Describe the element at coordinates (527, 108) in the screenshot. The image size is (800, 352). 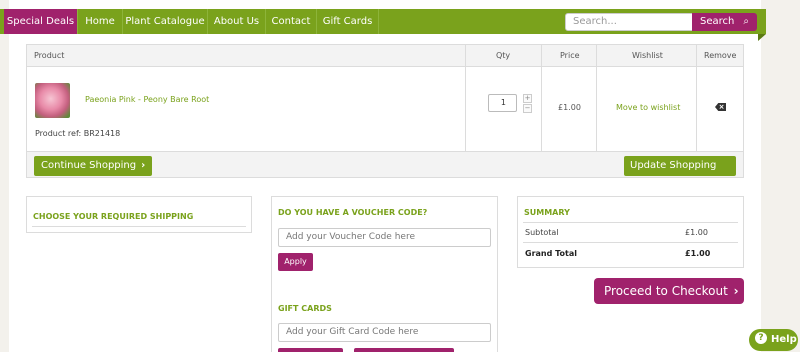
I see `qty-decrease-button: −` at that location.